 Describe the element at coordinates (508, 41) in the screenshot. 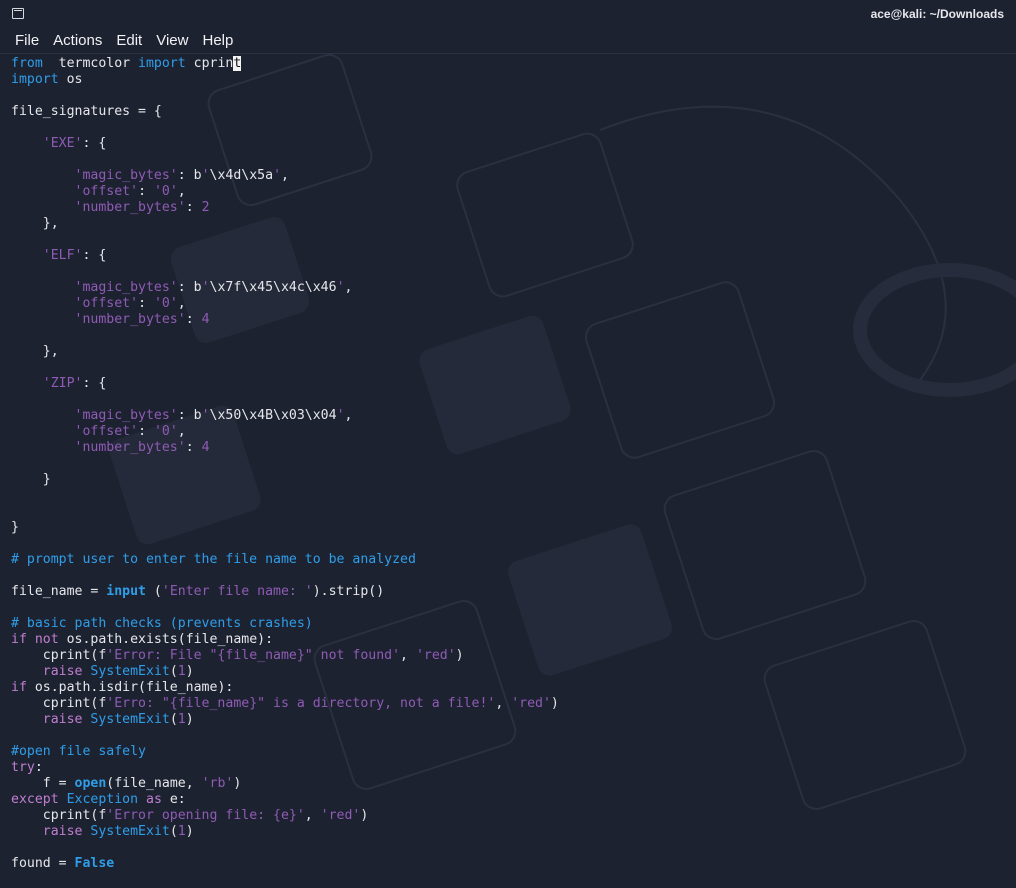

I see `menu-bar: File Actions Edit View Help` at that location.